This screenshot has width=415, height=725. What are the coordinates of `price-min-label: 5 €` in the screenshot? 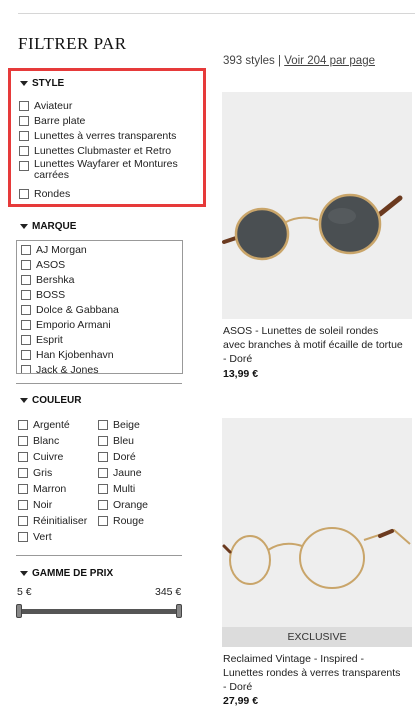 It's located at (24, 592).